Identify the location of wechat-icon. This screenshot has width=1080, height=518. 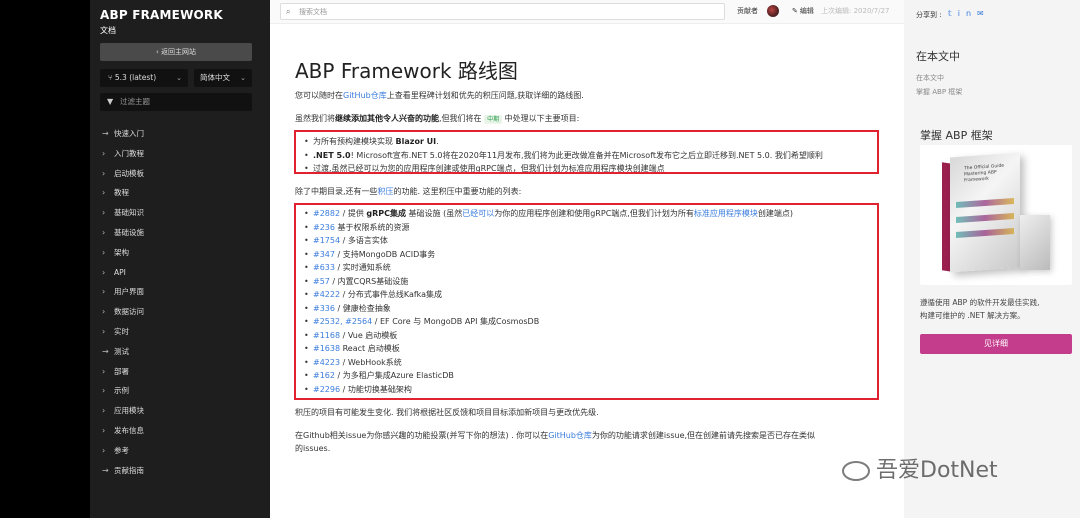
(856, 471).